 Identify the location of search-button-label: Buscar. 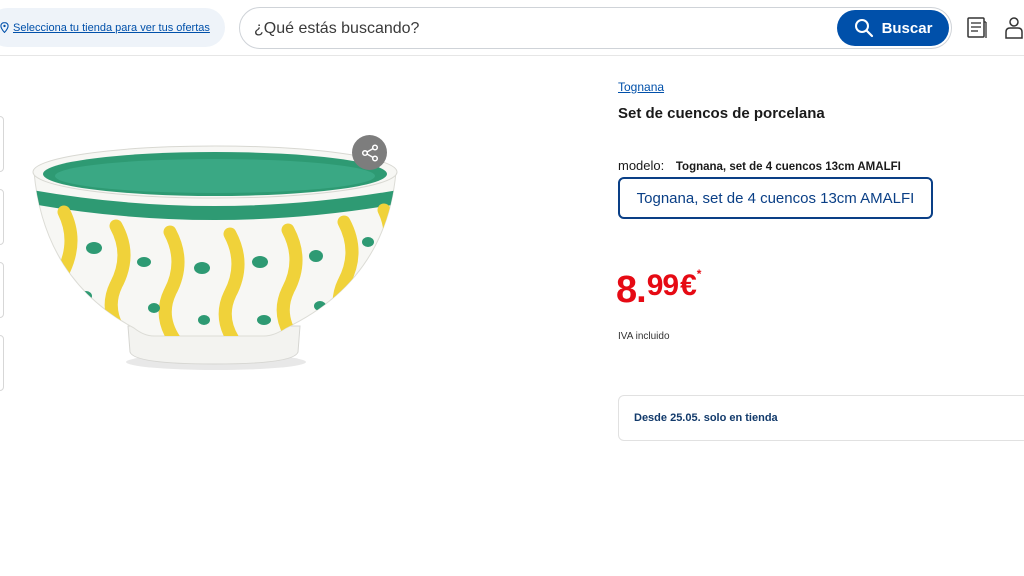
(907, 28).